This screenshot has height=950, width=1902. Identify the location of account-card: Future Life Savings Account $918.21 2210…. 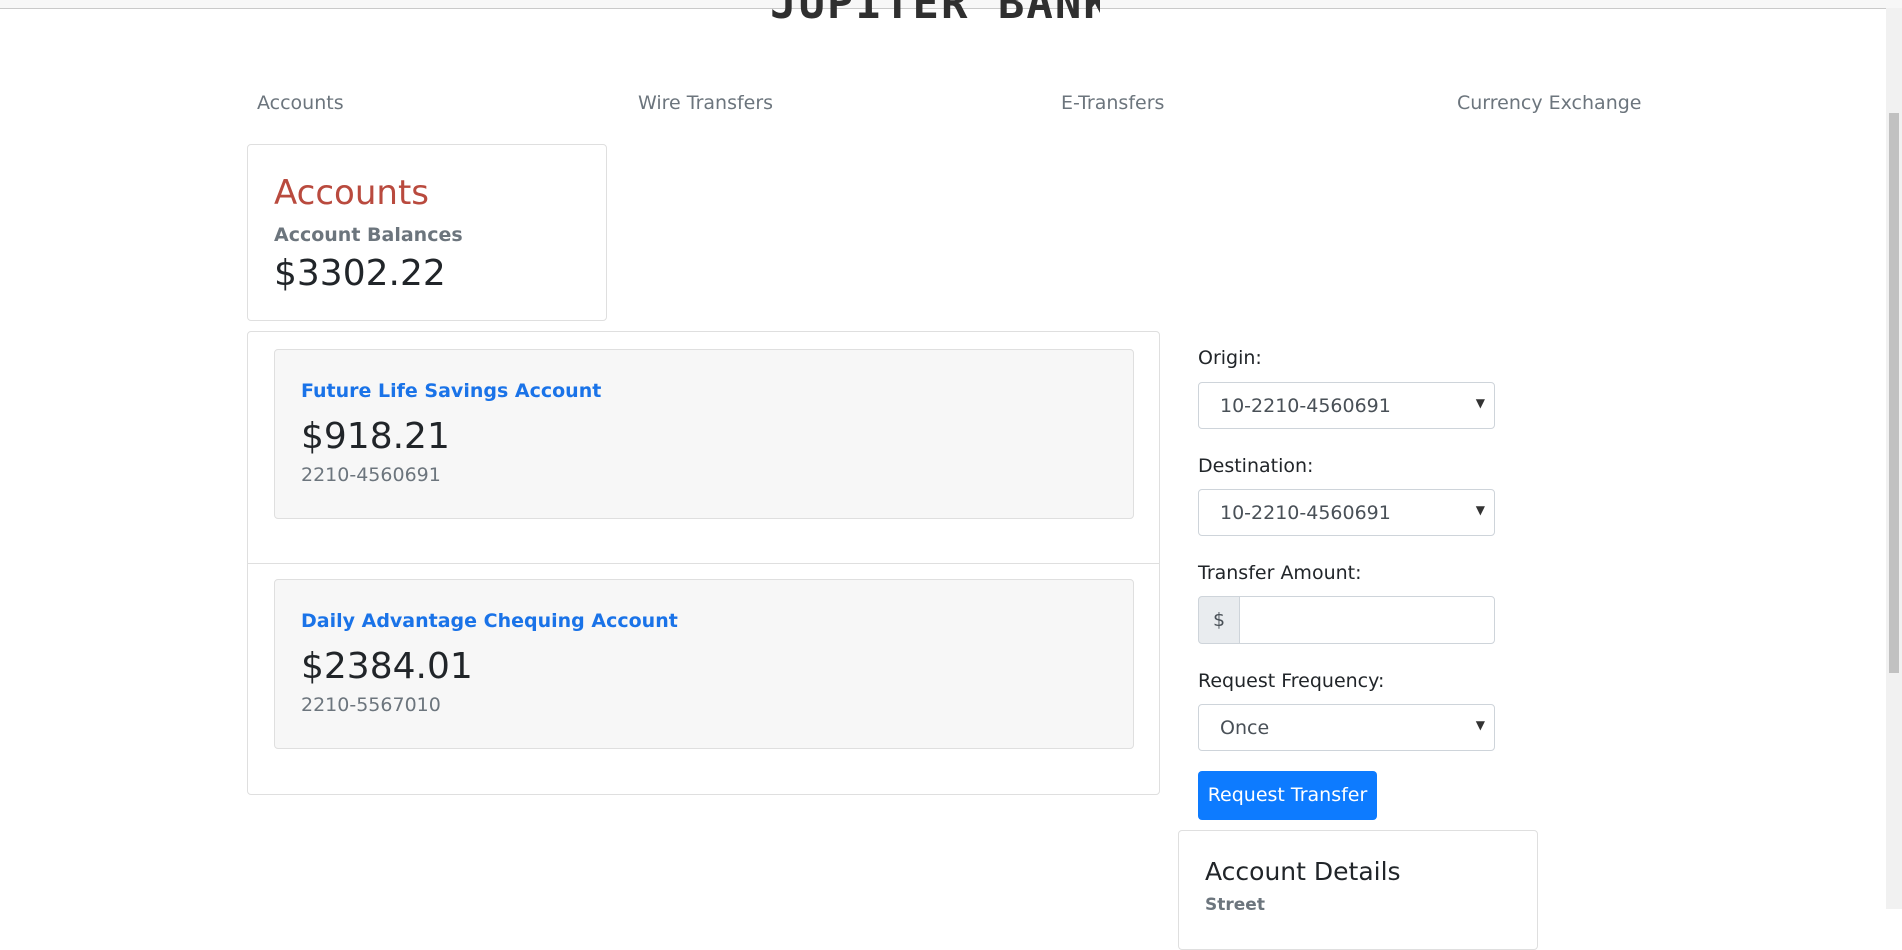
(704, 434).